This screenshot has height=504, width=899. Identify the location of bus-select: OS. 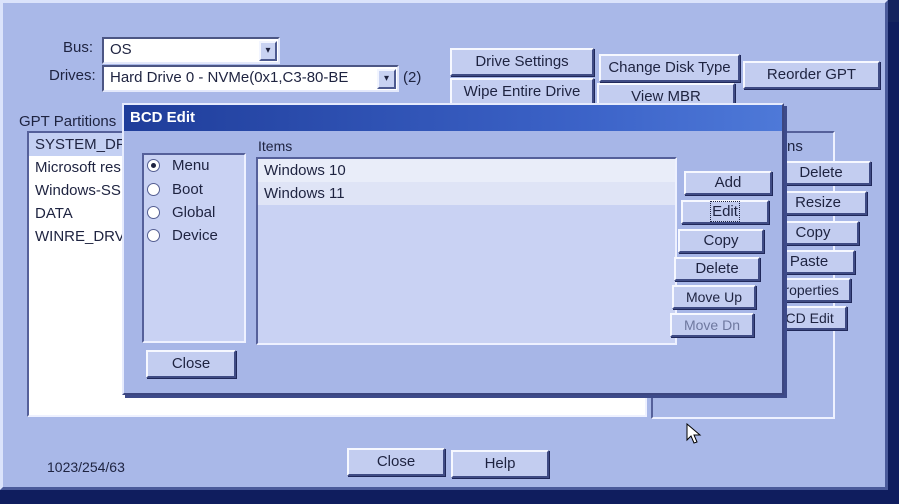
(191, 50).